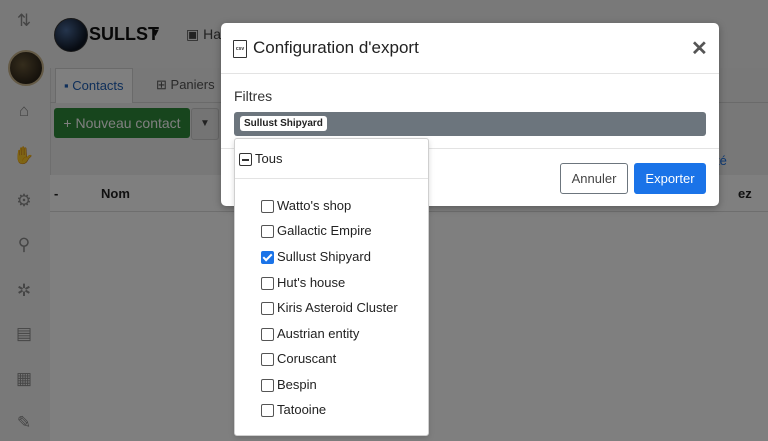 This screenshot has height=441, width=768. What do you see at coordinates (331, 159) in the screenshot?
I see `select-all-option: Tous` at bounding box center [331, 159].